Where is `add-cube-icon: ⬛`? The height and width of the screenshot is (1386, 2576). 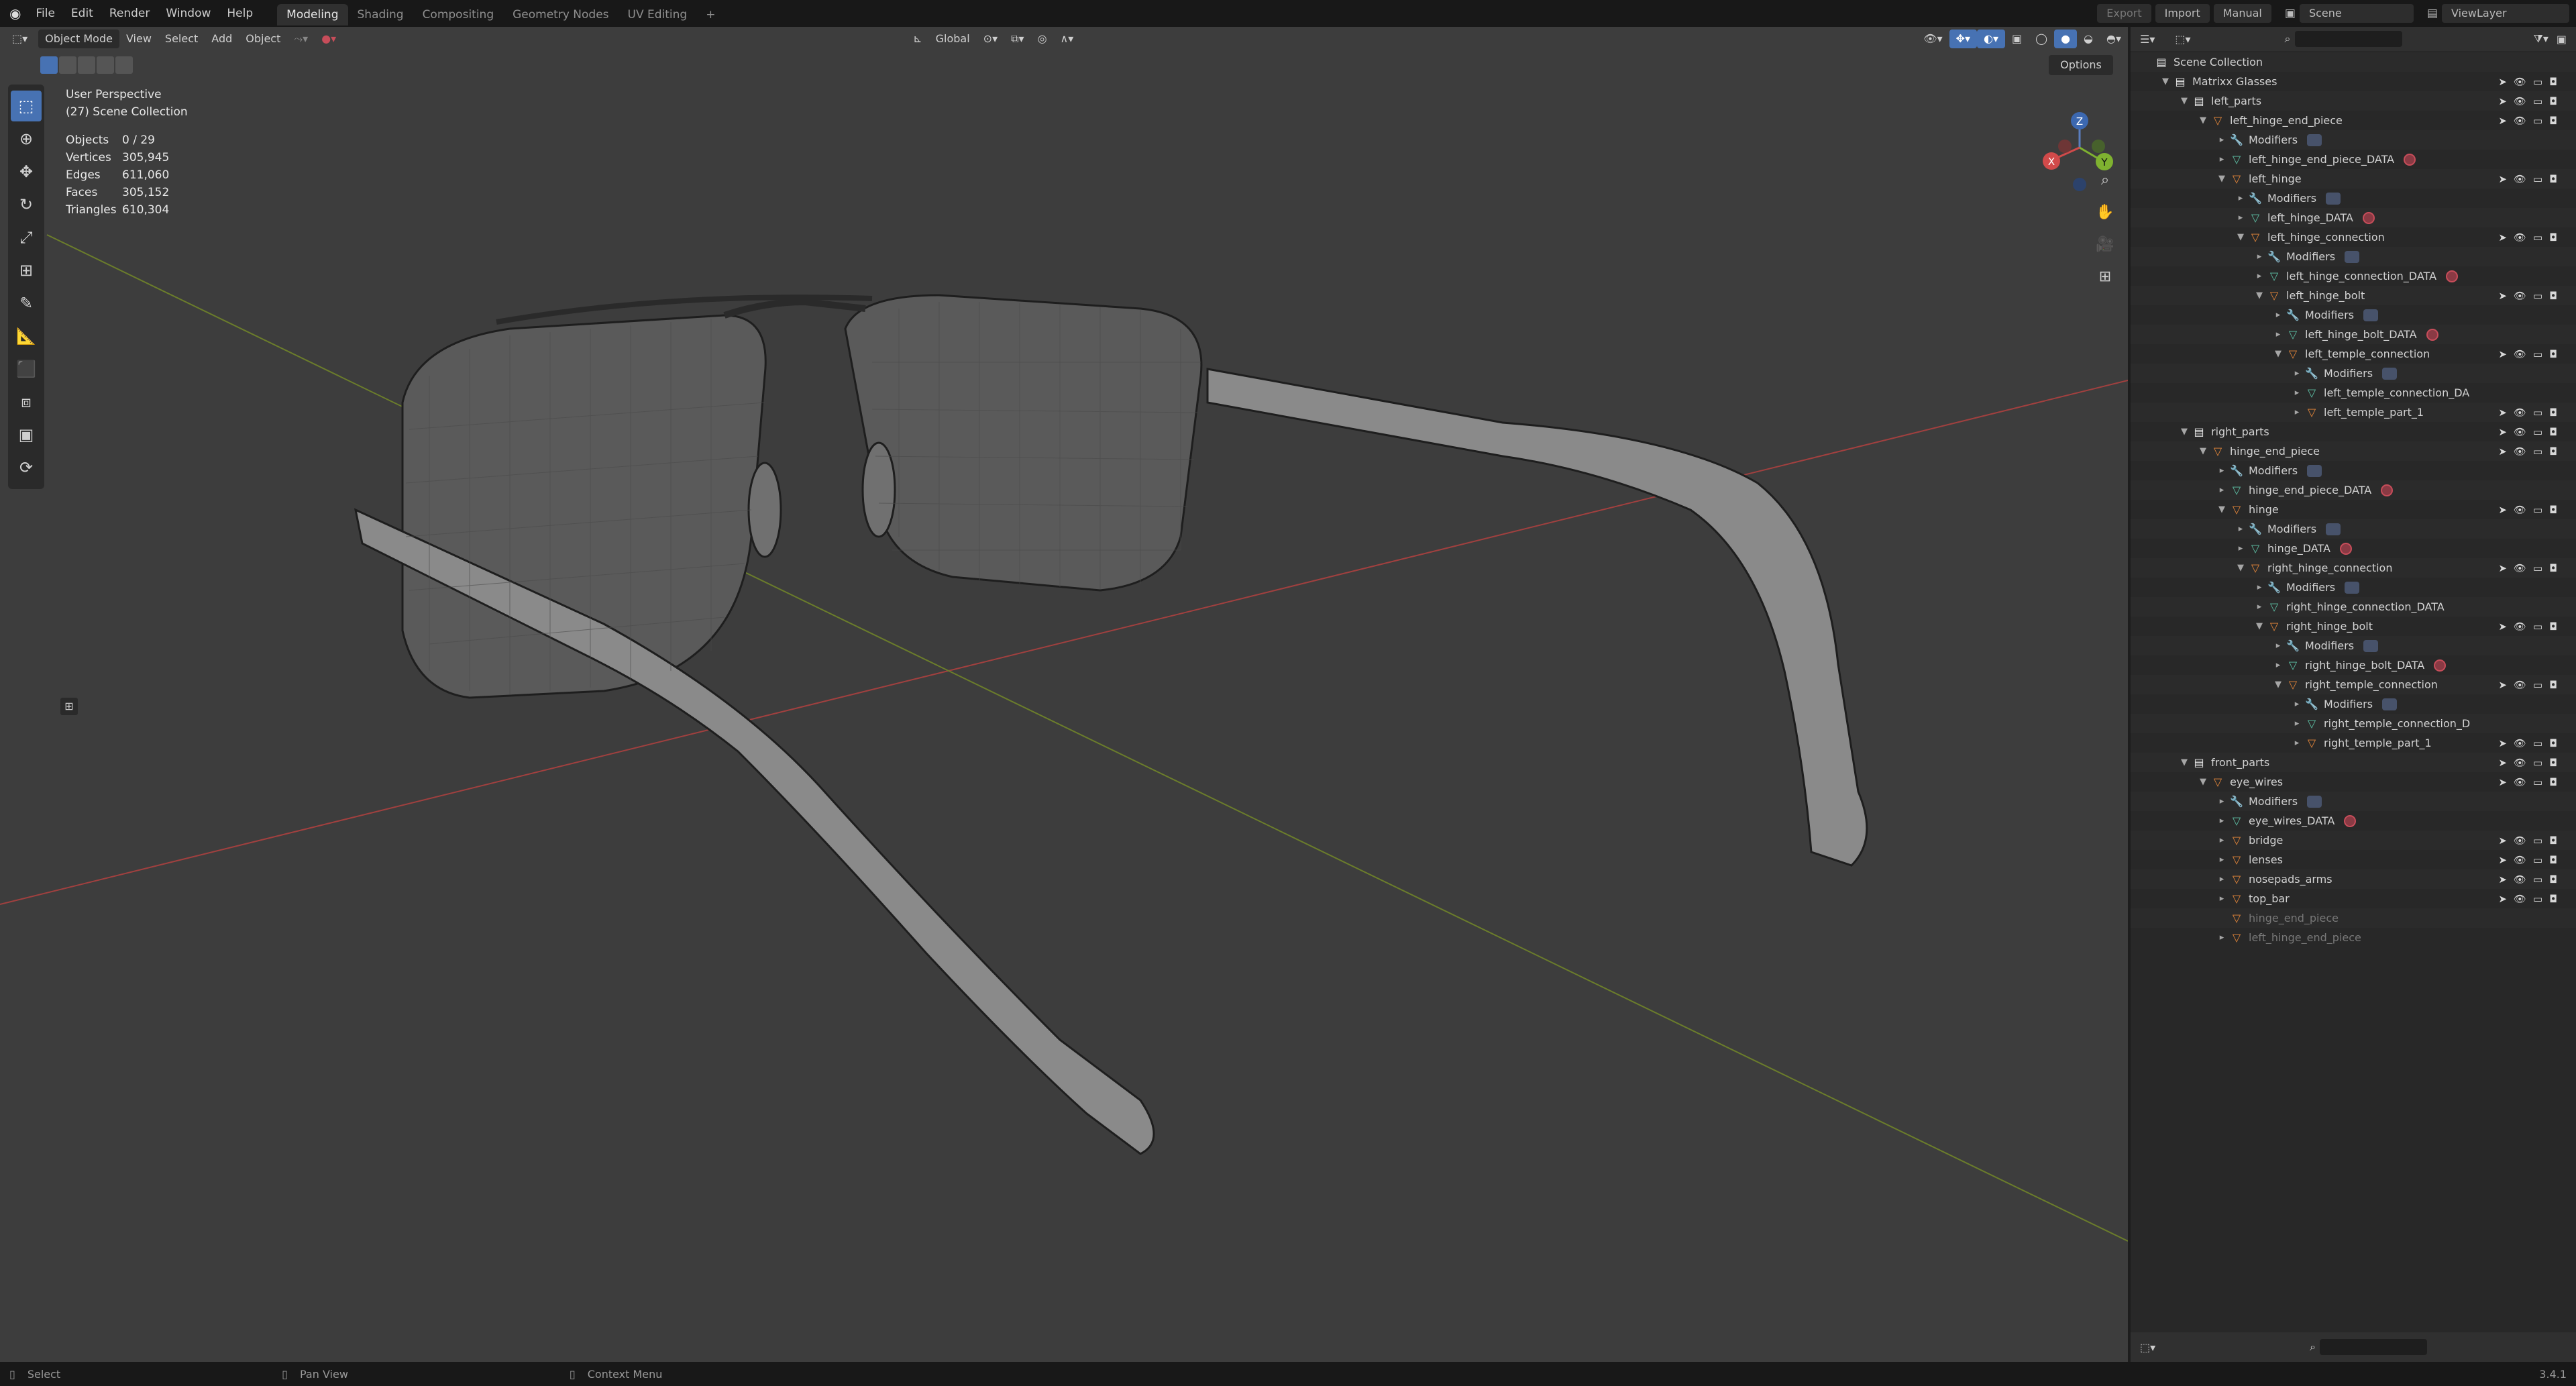 add-cube-icon: ⬛ is located at coordinates (26, 369).